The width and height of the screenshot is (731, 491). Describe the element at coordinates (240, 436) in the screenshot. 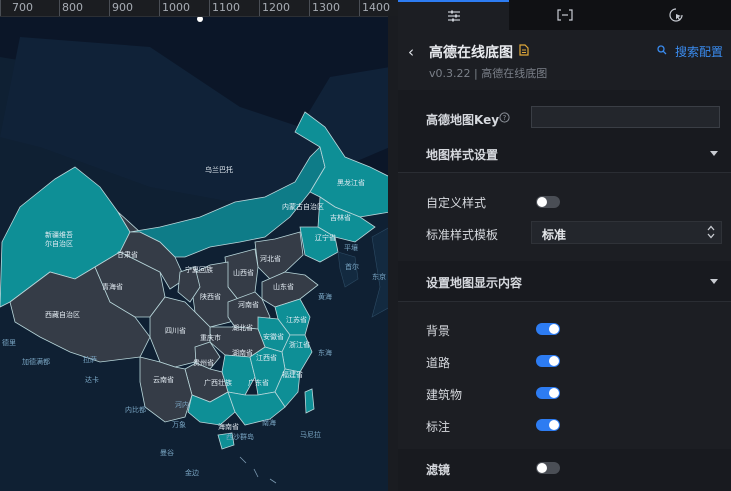

I see `map-label-xisha: 西沙群岛` at that location.